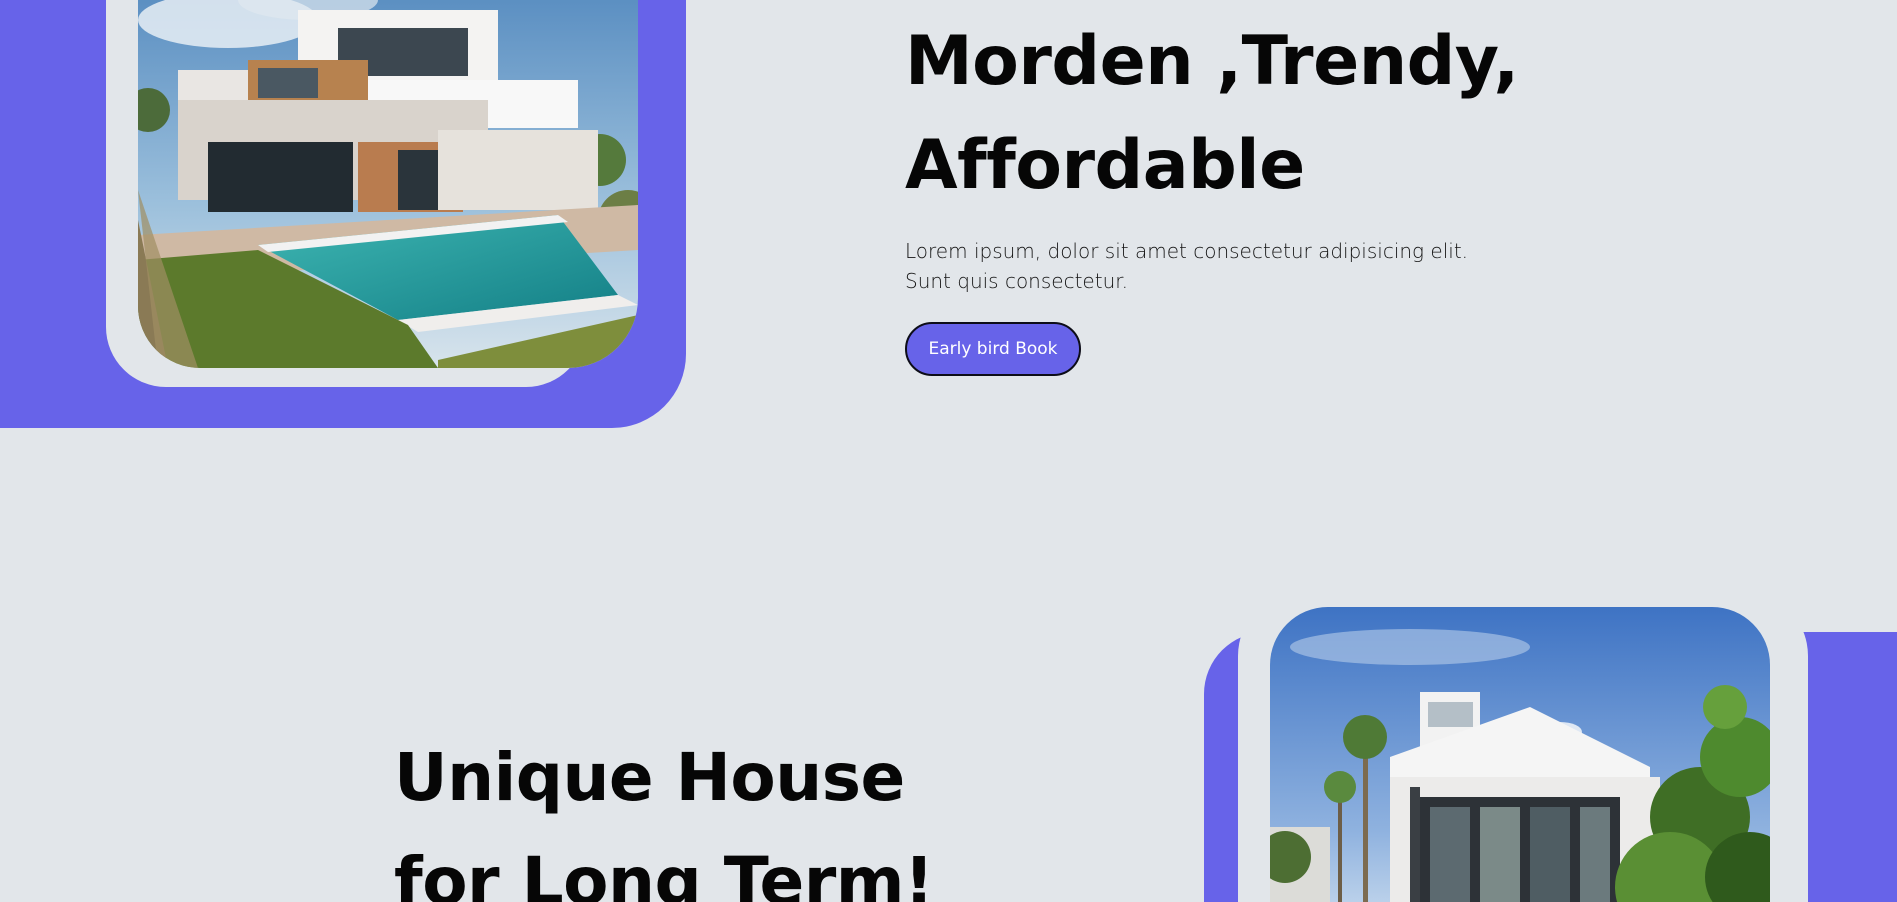 The height and width of the screenshot is (902, 1897). What do you see at coordinates (664, 872) in the screenshot?
I see `heading-line: for Long Term!` at bounding box center [664, 872].